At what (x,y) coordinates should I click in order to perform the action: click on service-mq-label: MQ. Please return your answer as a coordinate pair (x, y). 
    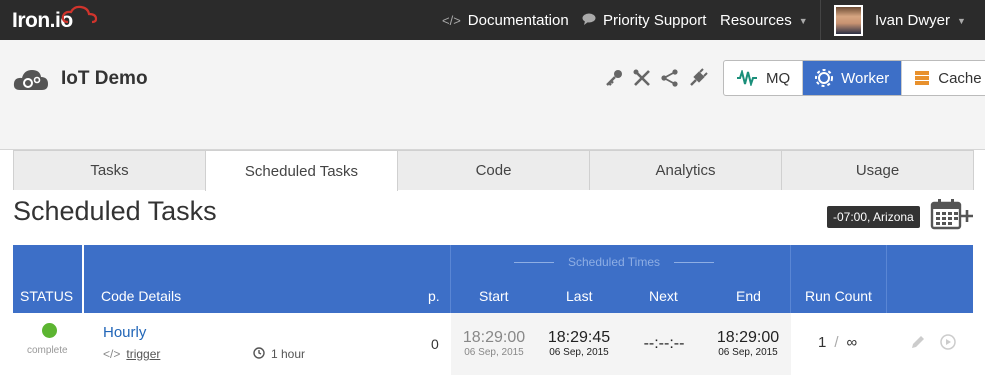
    Looking at the image, I should click on (778, 78).